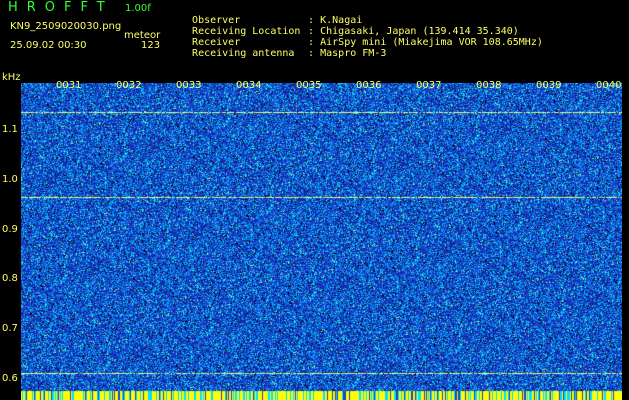 This screenshot has width=629, height=400. Describe the element at coordinates (48, 45) in the screenshot. I see `timestamp-label: 25.09.02 00:30` at that location.